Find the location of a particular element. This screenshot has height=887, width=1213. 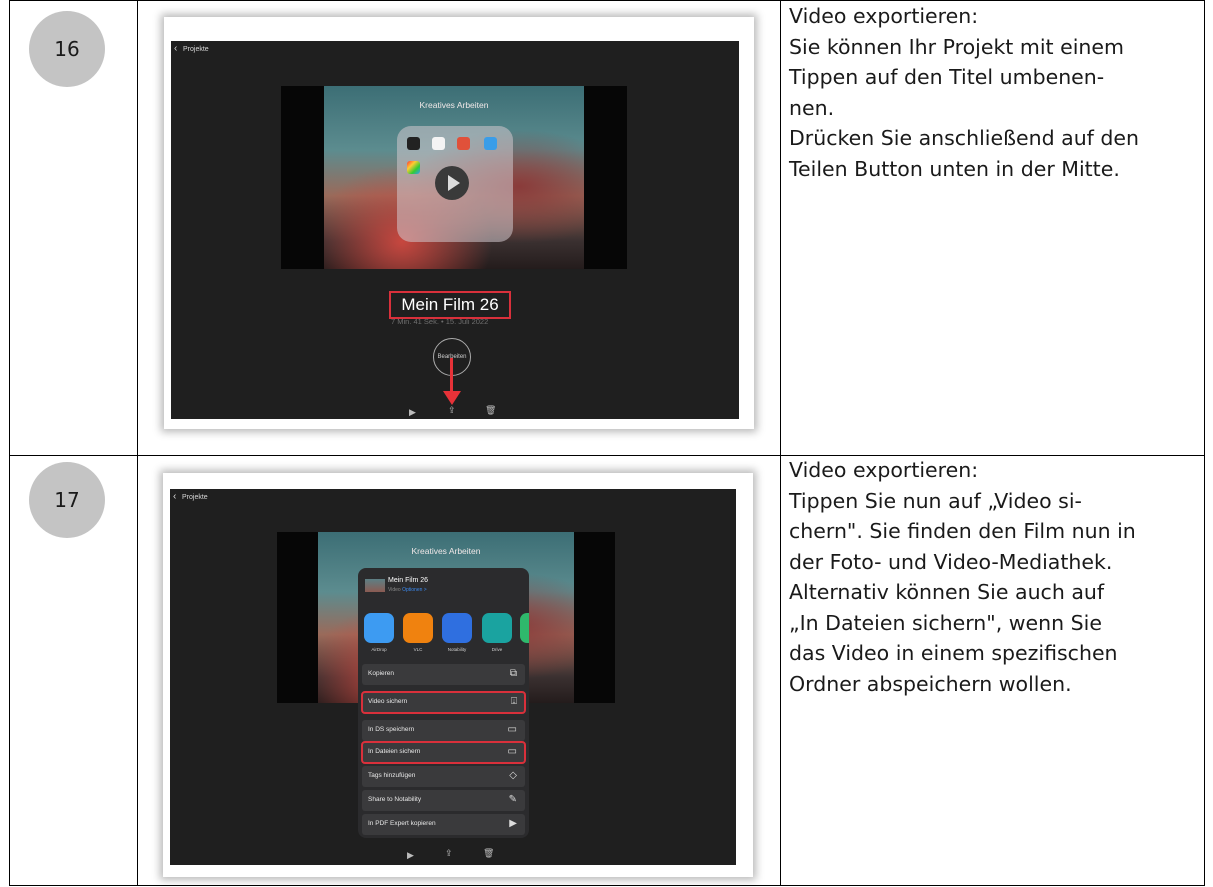

action-share-notability: Share to Notability ✎ is located at coordinates (443, 800).